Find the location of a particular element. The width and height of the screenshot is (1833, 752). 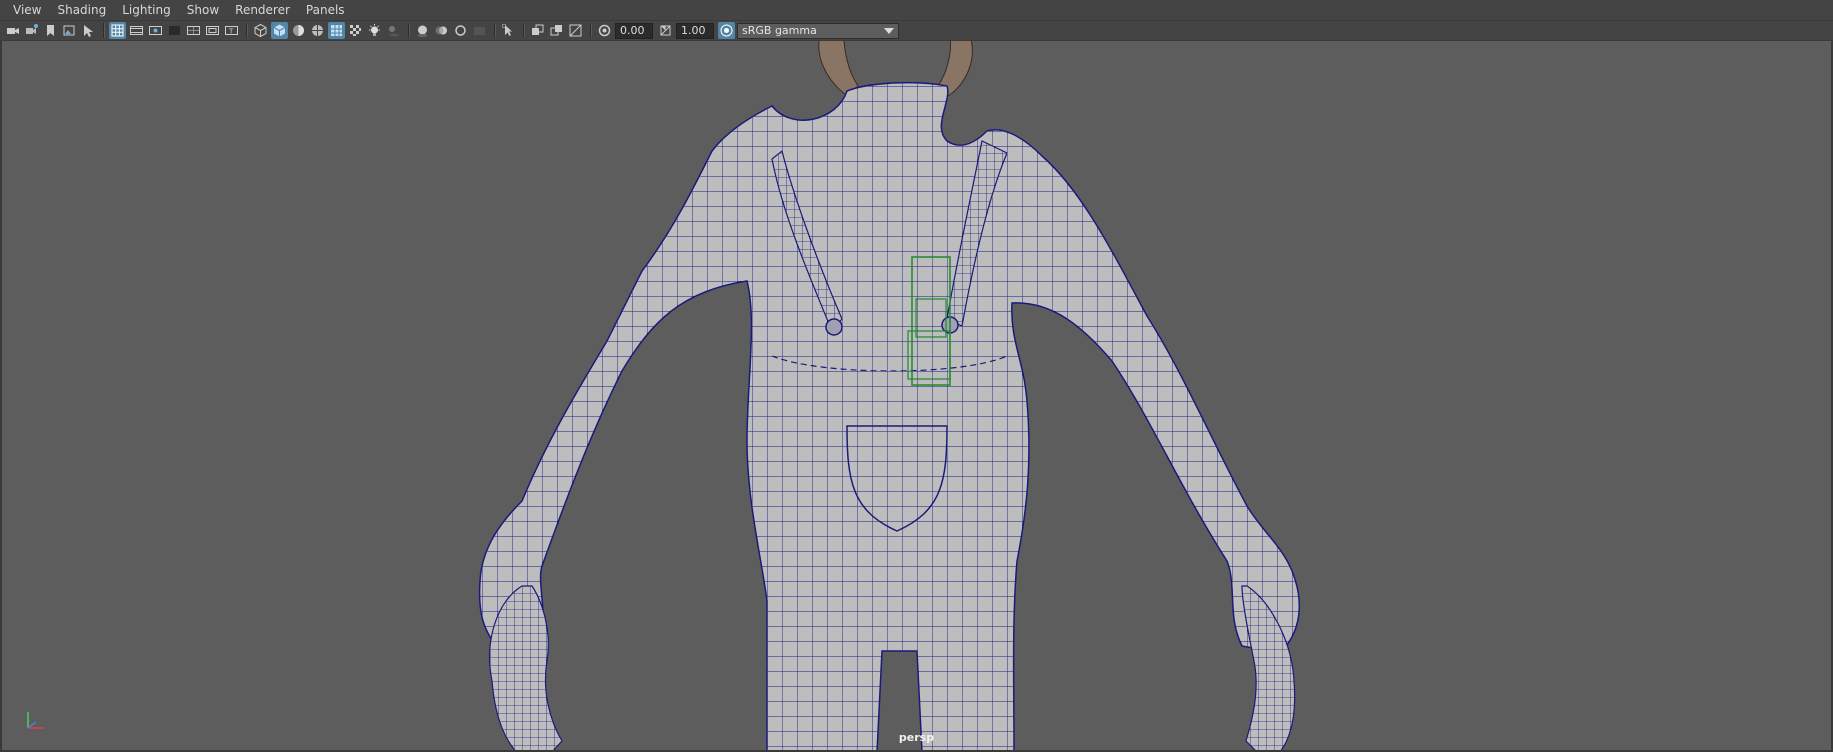

select-tool-icon is located at coordinates (88, 30).